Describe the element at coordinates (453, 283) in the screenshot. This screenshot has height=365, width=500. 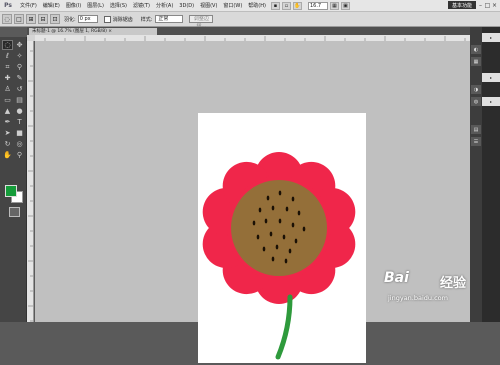
I see `watermark-suffix: 经验` at that location.